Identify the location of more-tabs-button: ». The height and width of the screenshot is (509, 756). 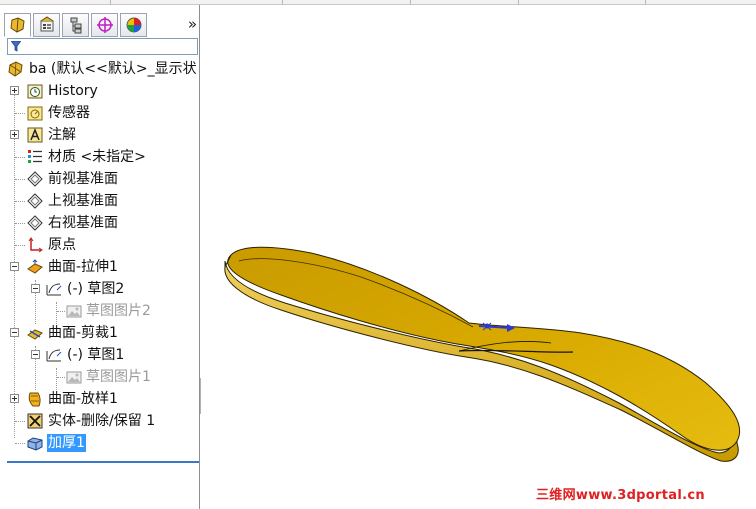
(192, 24).